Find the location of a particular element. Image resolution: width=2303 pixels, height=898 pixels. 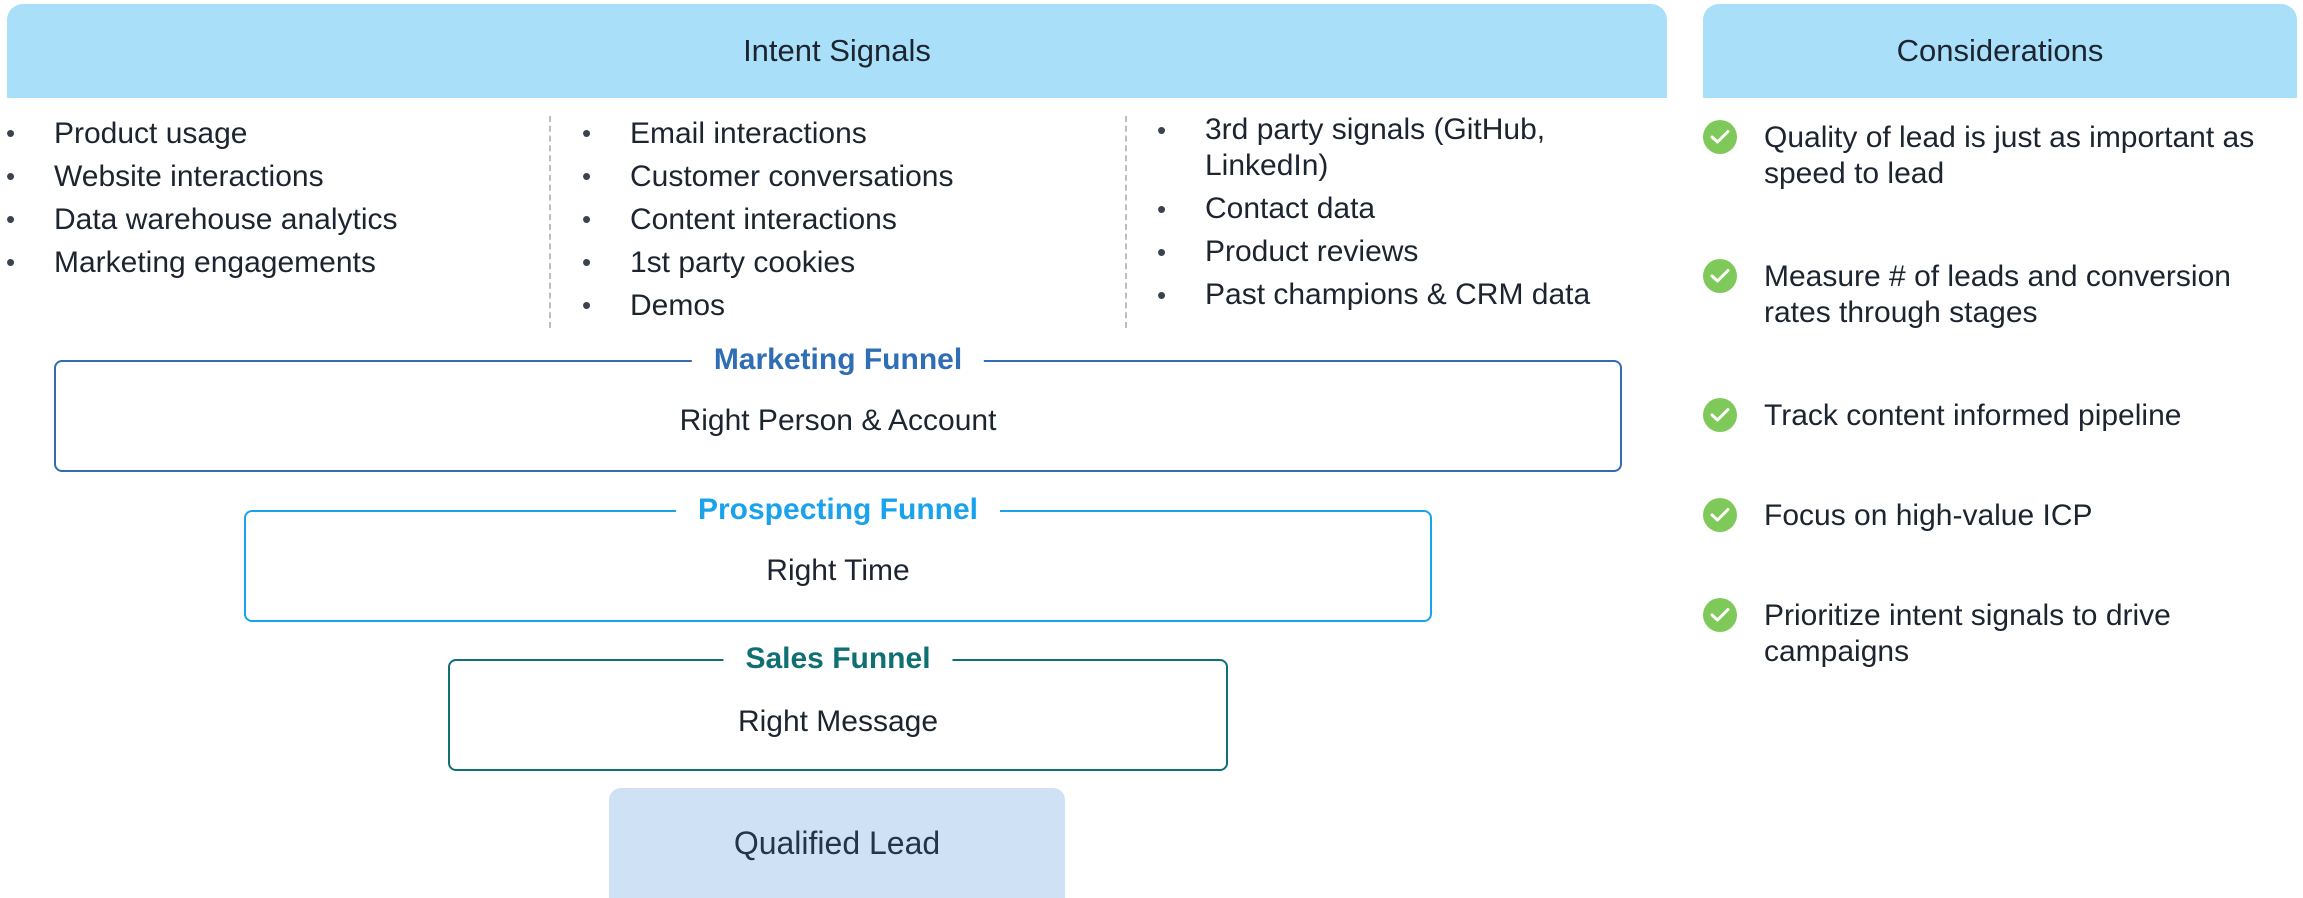

list-item: Product usage is located at coordinates (266, 133).